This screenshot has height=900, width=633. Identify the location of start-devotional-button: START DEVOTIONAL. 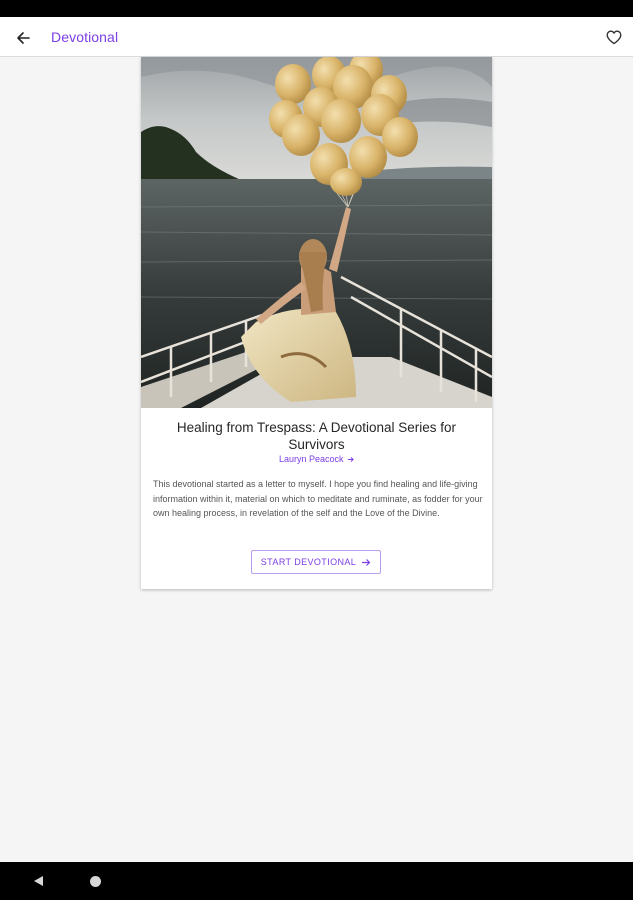
(316, 562).